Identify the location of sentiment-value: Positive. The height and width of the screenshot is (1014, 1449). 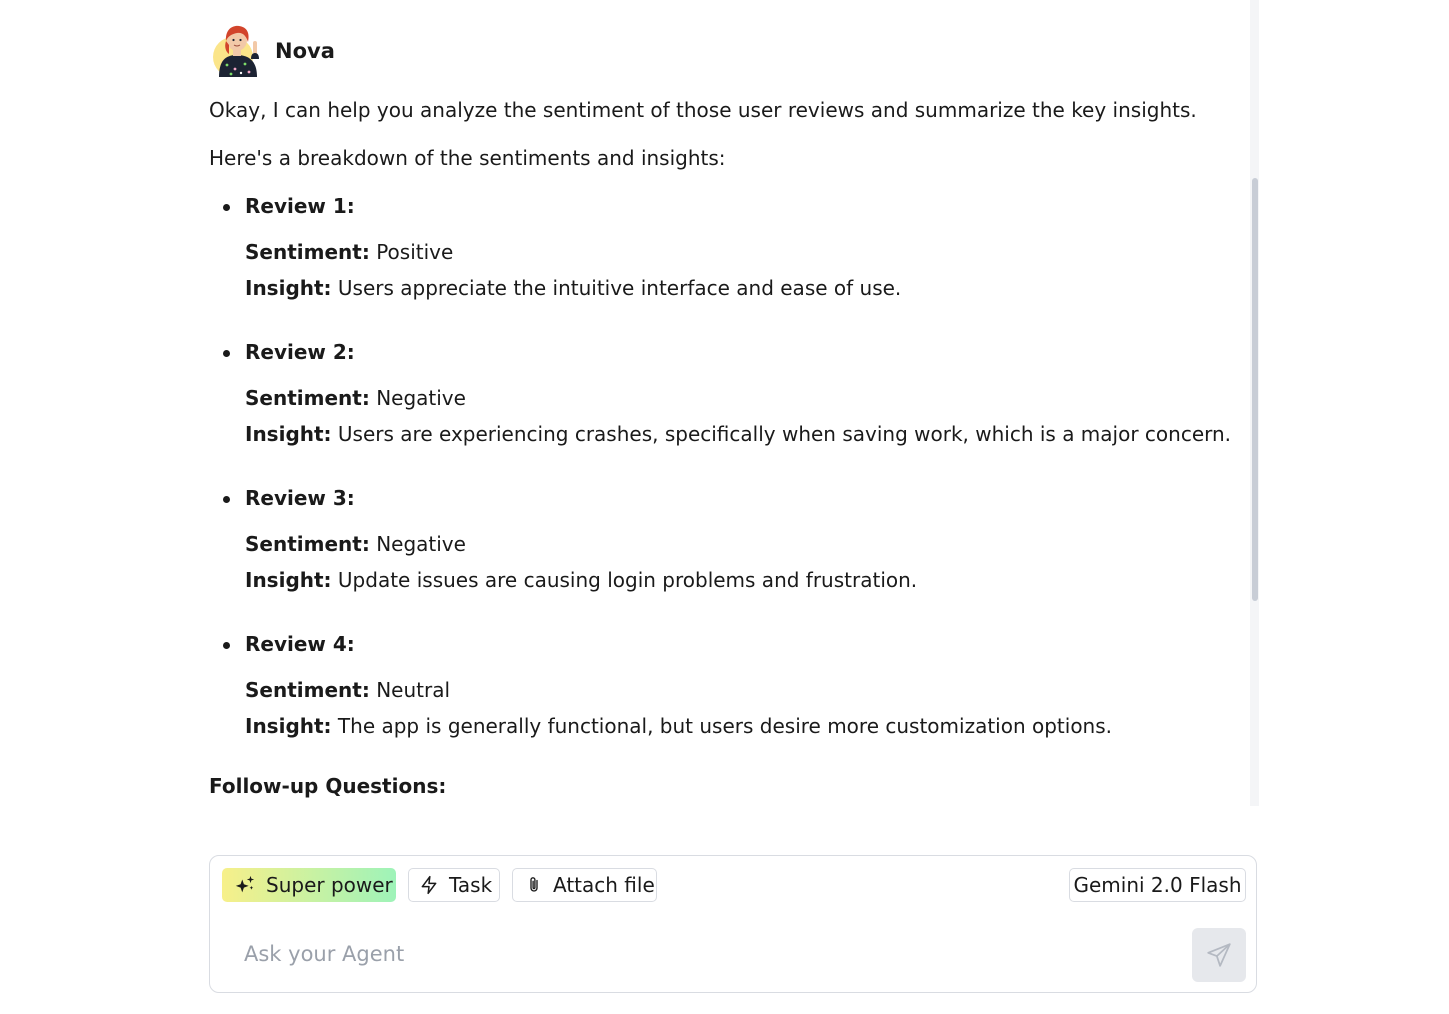
(415, 252).